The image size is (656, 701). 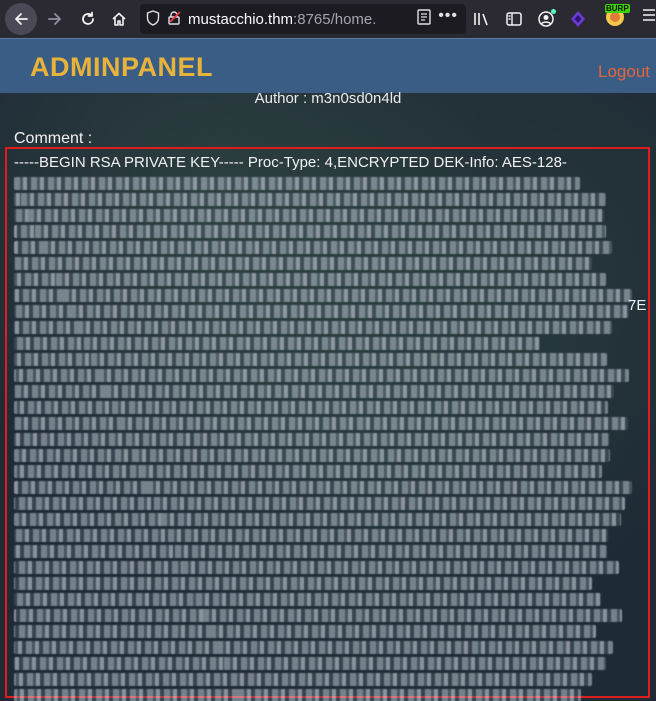 I want to click on address-bar: mustacchio.thm:8765/home. •••, so click(x=303, y=19).